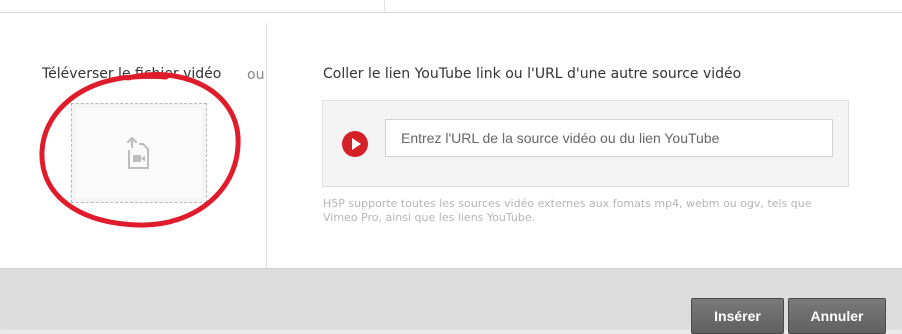  What do you see at coordinates (132, 74) in the screenshot?
I see `upload-section-title: Téléverser le fichier vidéo` at bounding box center [132, 74].